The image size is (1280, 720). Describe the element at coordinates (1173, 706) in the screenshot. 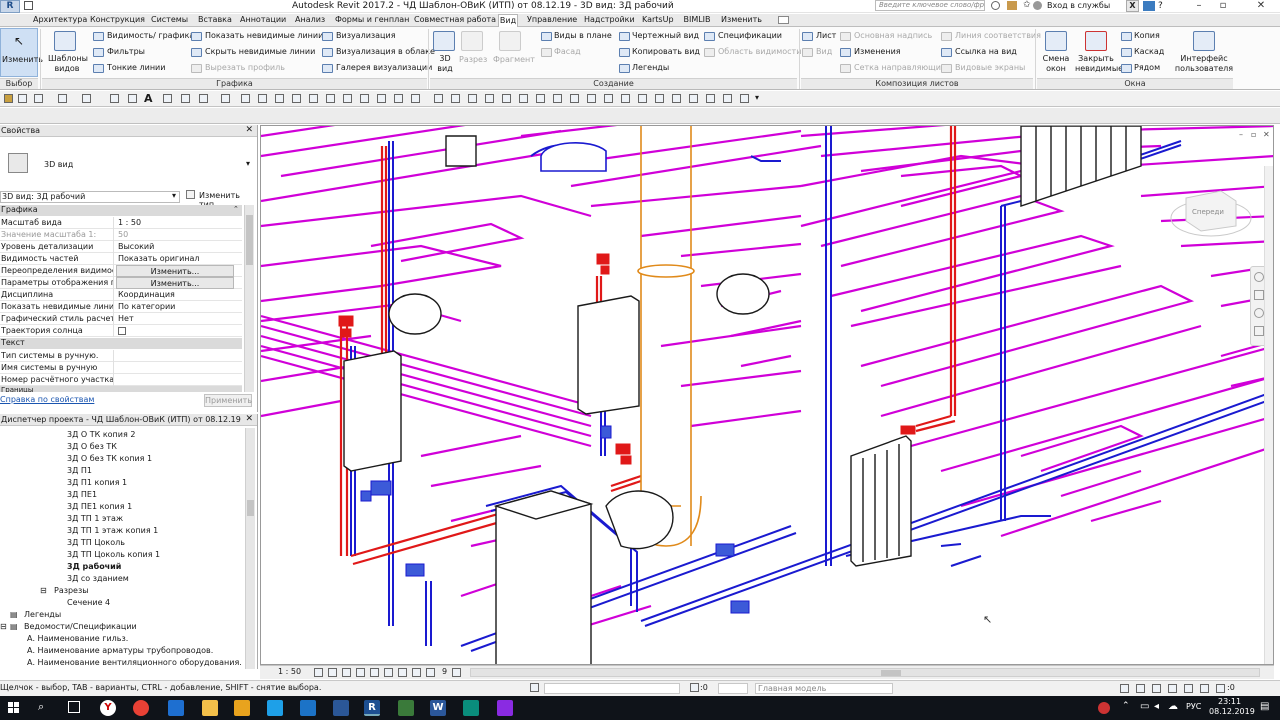

I see `cloud-icon: ☁` at that location.